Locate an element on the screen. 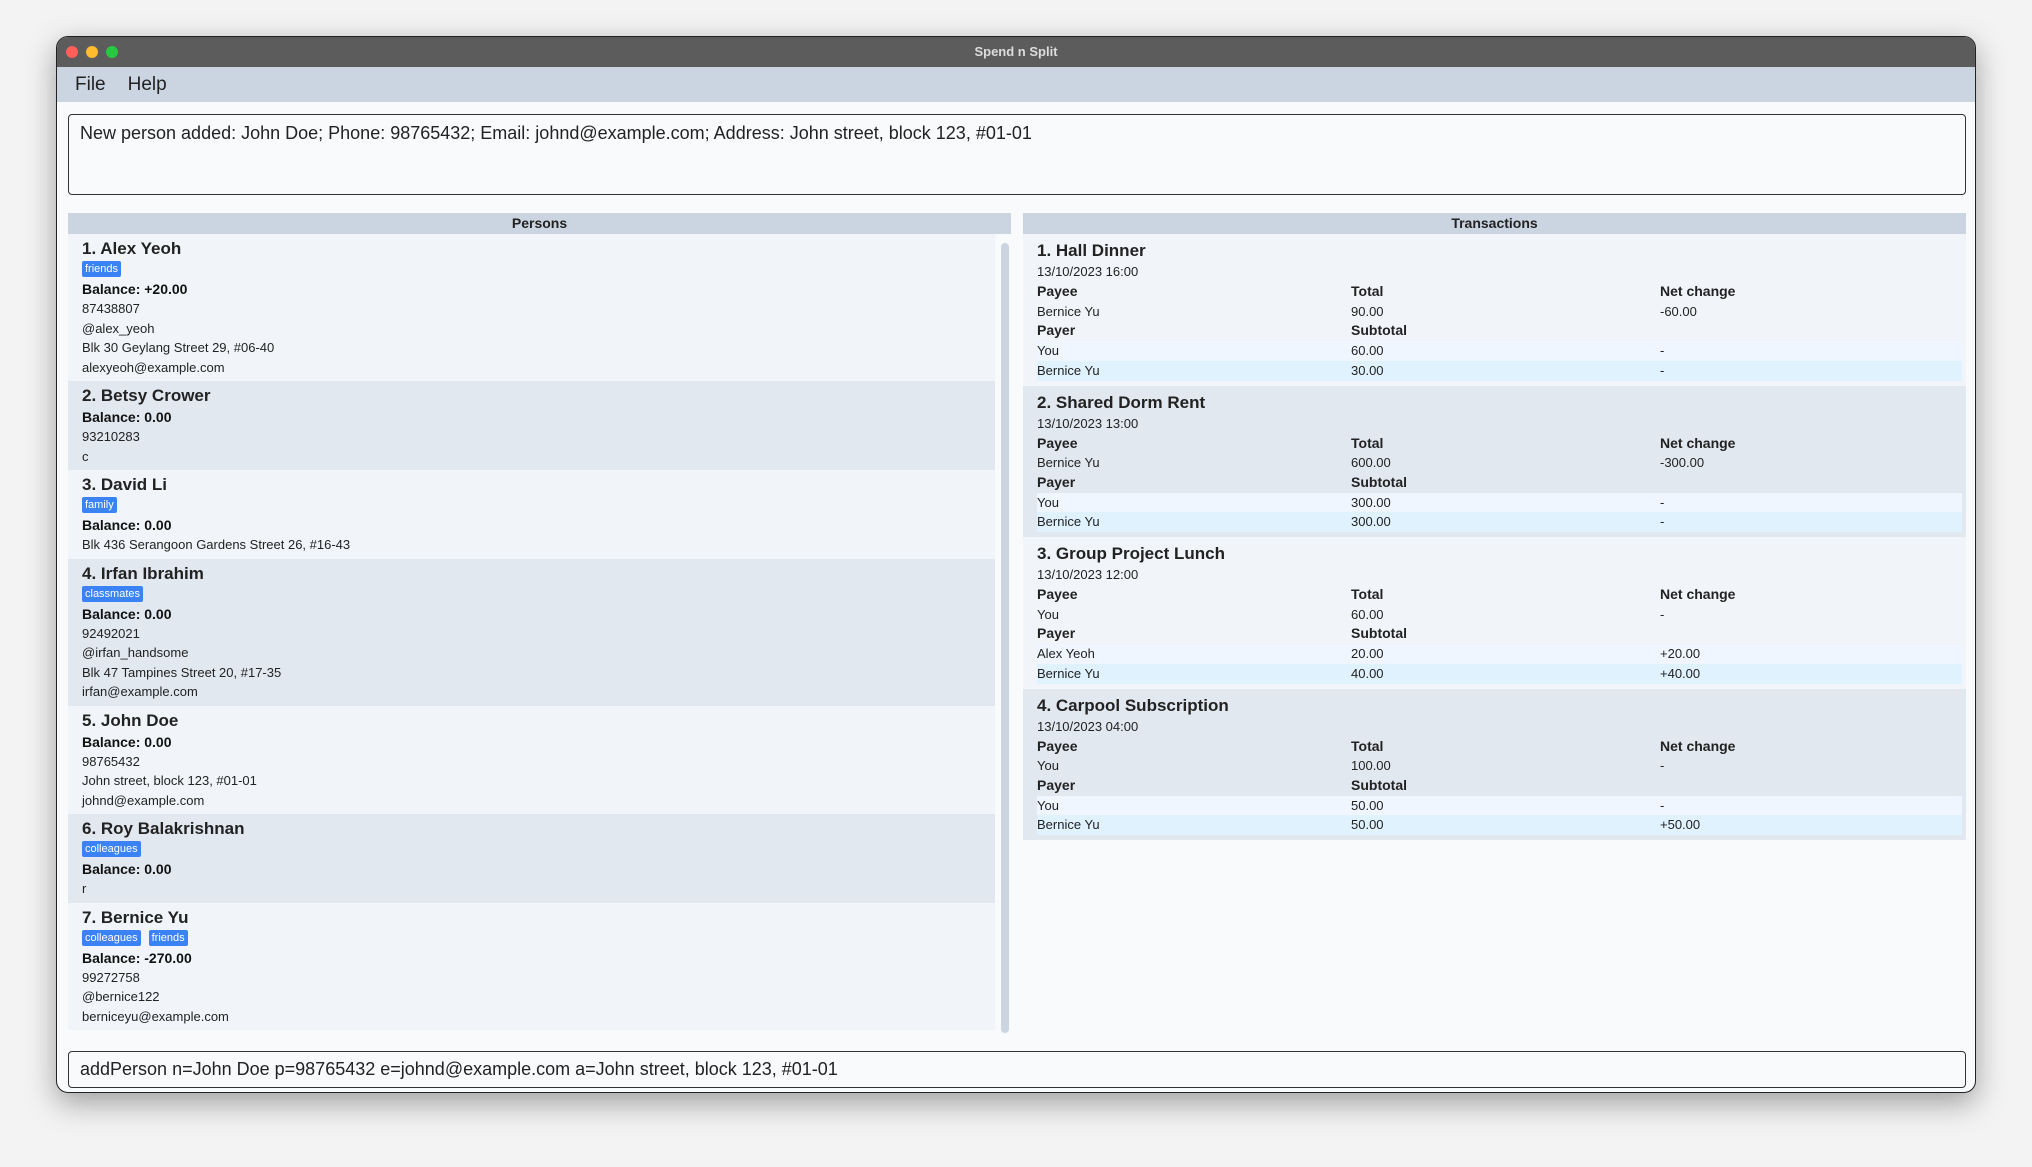 The image size is (2032, 1167). person-name: 5. John Doe is located at coordinates (130, 720).